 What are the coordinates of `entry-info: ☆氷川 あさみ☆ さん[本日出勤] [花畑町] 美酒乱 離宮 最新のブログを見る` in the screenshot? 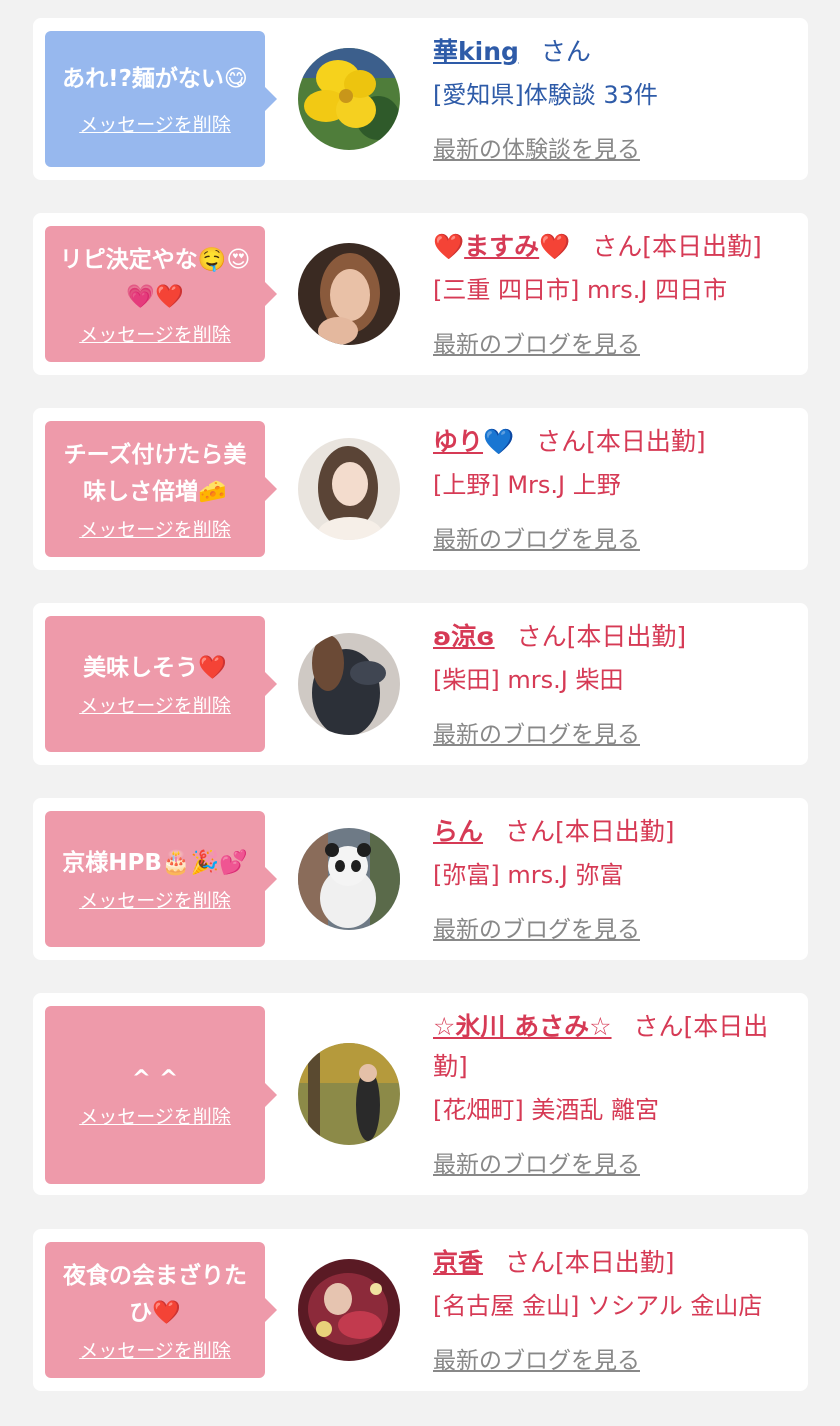 It's located at (609, 1093).